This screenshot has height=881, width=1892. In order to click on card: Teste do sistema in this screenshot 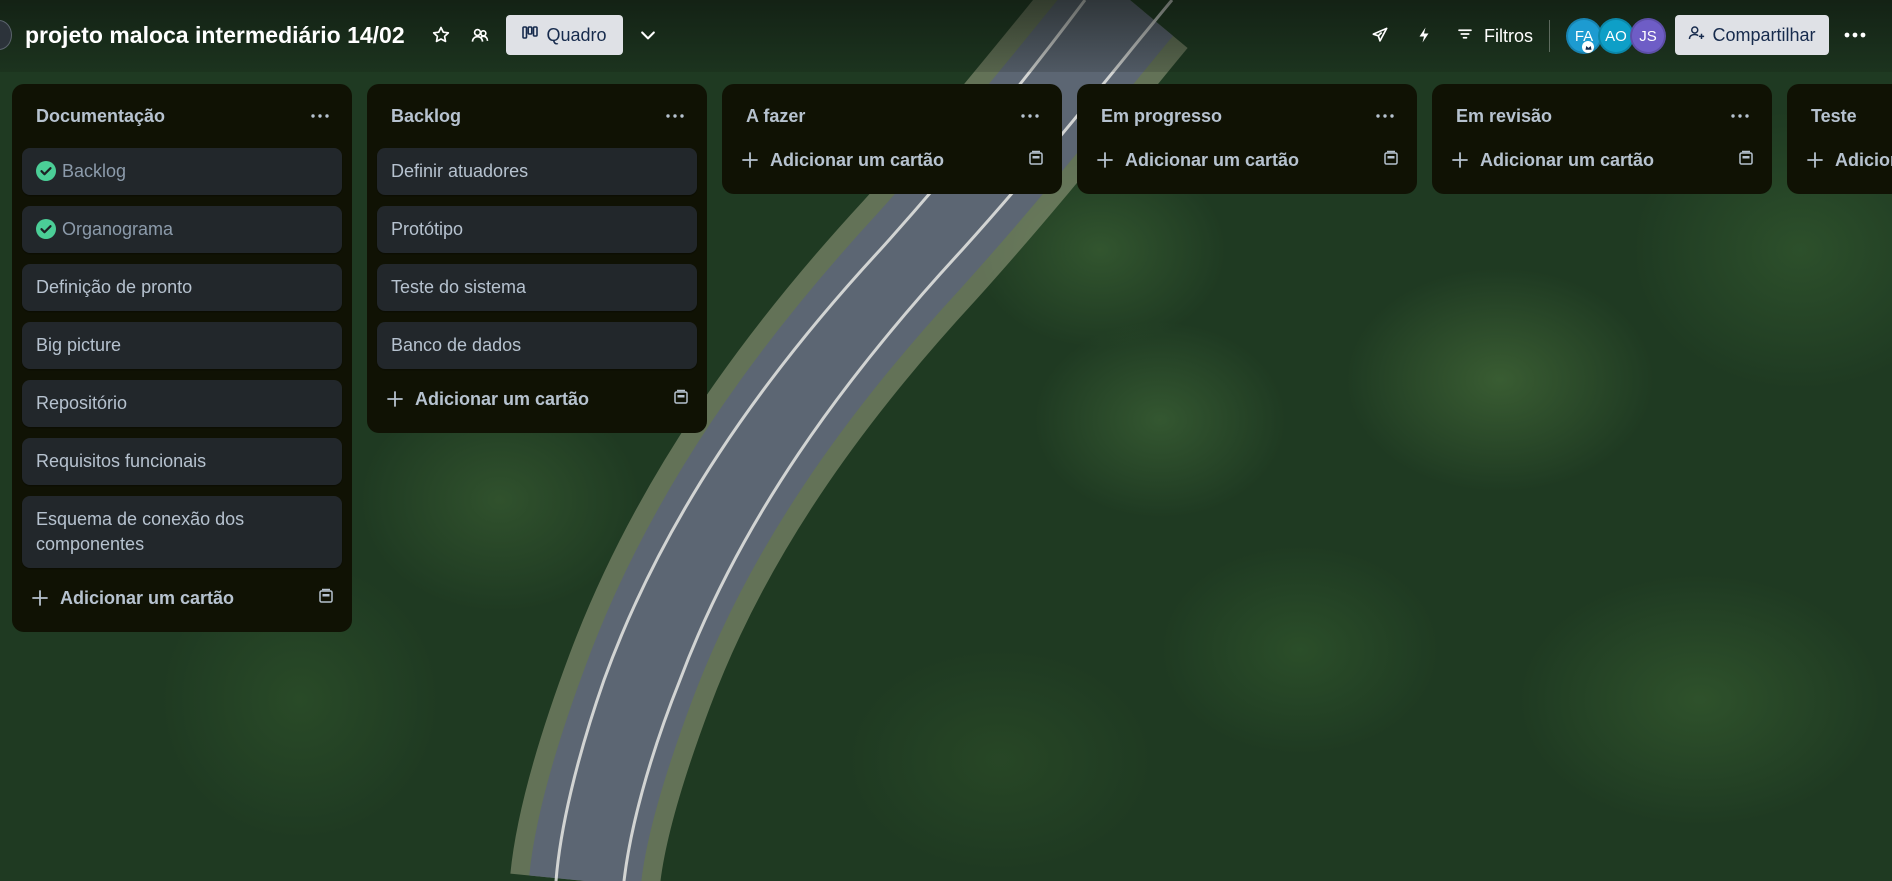, I will do `click(537, 287)`.